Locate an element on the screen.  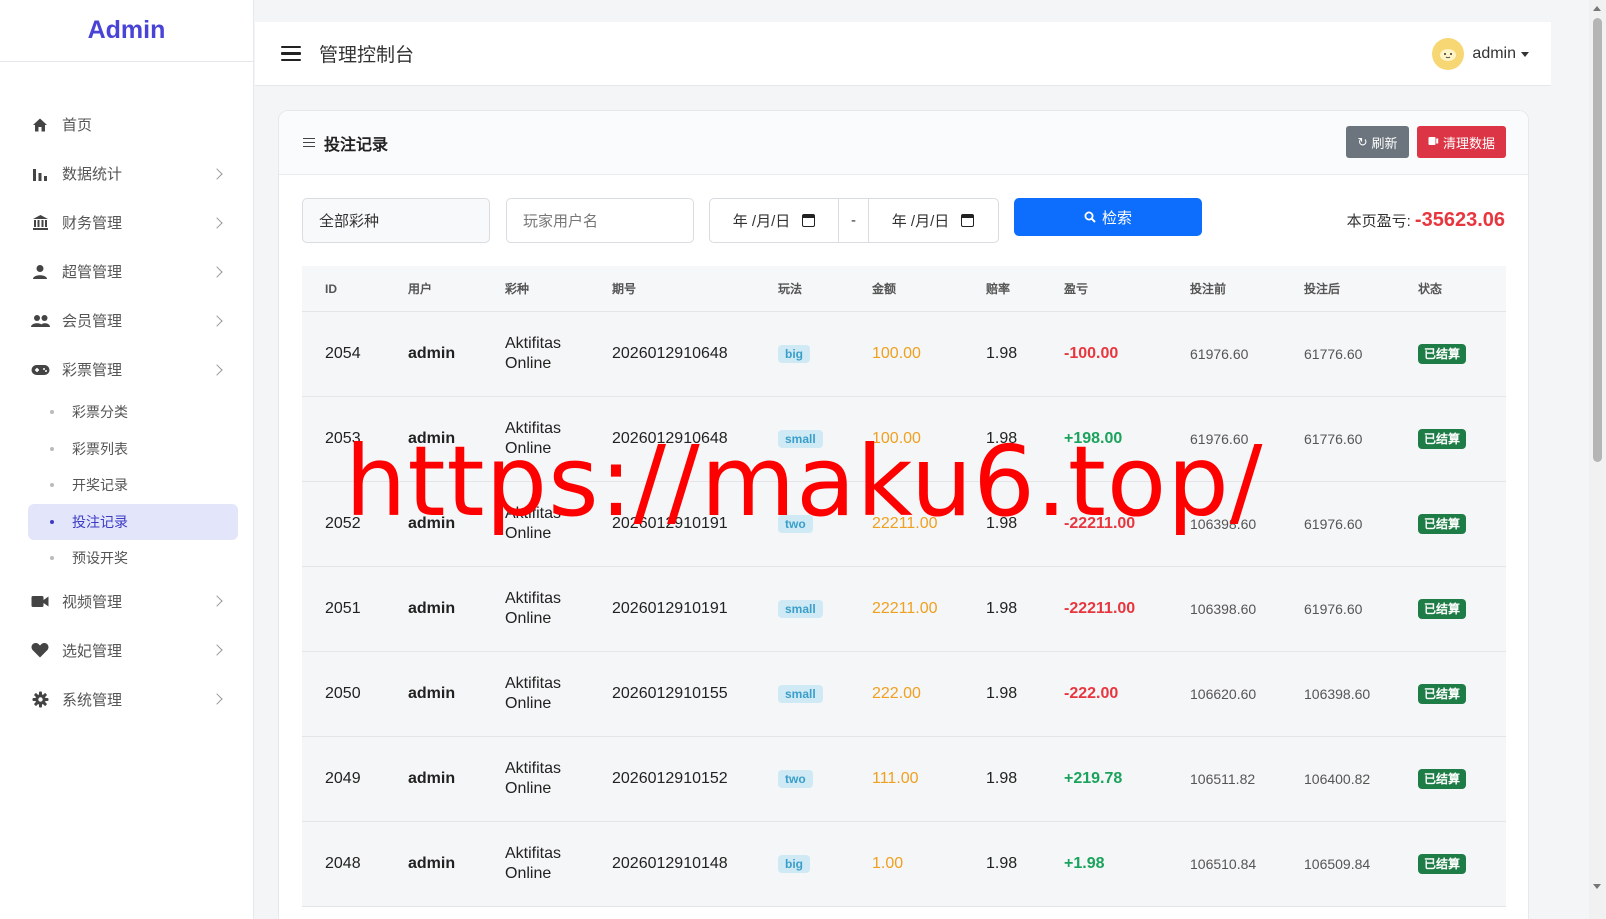
cell-profit: -22211.00 is located at coordinates (1100, 523).